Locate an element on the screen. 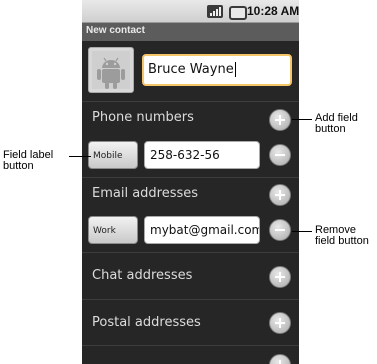 The image size is (377, 364). remove-email-button is located at coordinates (280, 230).